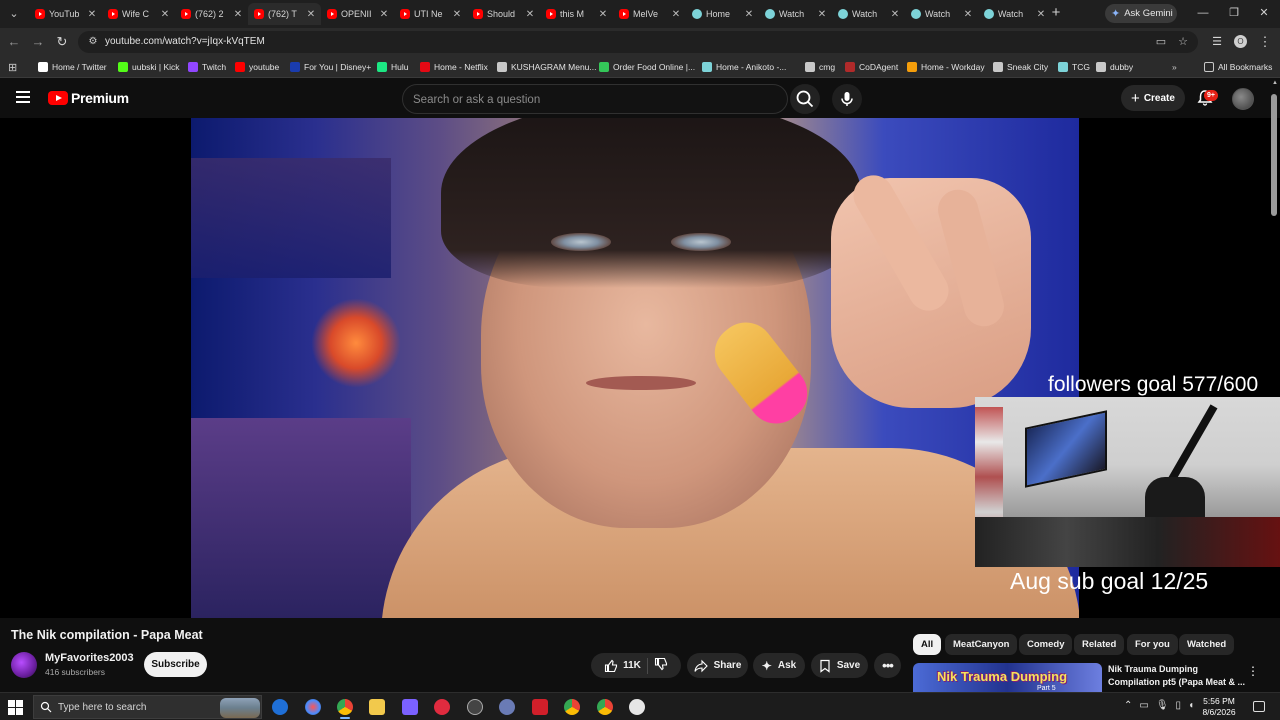  I want to click on tray-overflow-chevron-icon: ⌃, so click(1128, 707).